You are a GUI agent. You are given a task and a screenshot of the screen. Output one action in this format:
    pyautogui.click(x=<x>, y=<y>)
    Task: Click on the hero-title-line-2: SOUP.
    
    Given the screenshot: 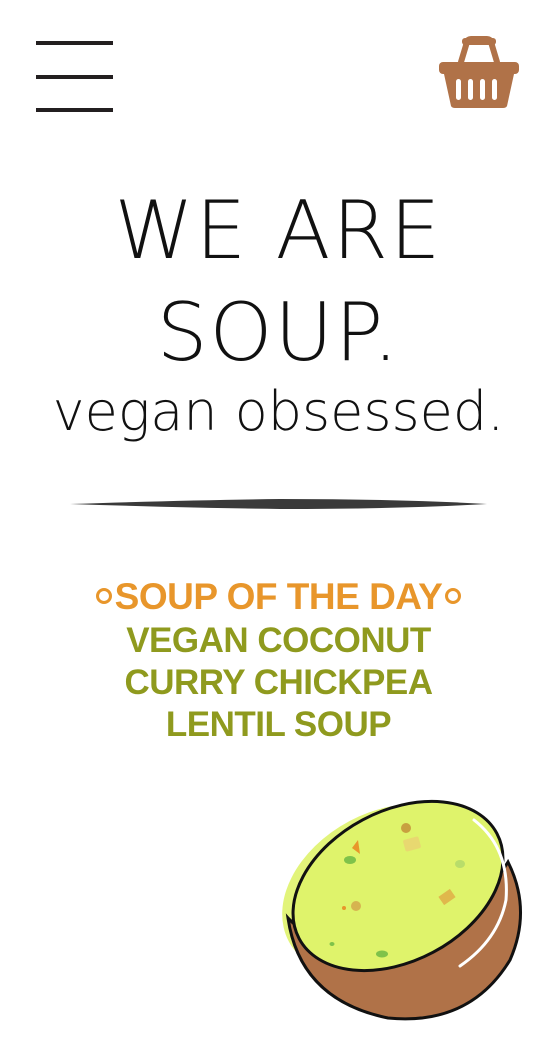 What is the action you would take?
    pyautogui.click(x=278, y=332)
    